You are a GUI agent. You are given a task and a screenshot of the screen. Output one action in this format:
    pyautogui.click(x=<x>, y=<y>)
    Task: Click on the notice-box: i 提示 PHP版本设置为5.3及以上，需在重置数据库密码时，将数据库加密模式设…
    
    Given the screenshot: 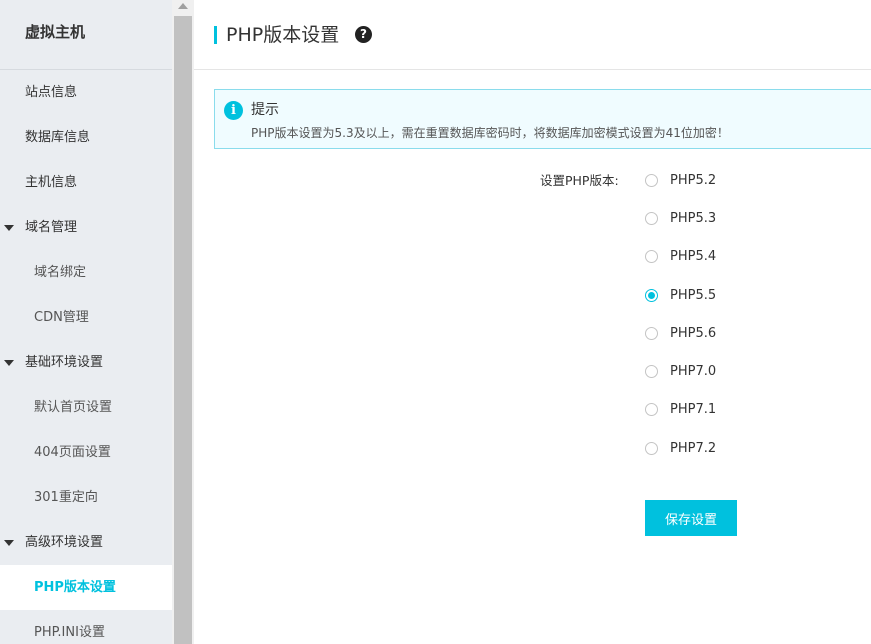 What is the action you would take?
    pyautogui.click(x=542, y=119)
    